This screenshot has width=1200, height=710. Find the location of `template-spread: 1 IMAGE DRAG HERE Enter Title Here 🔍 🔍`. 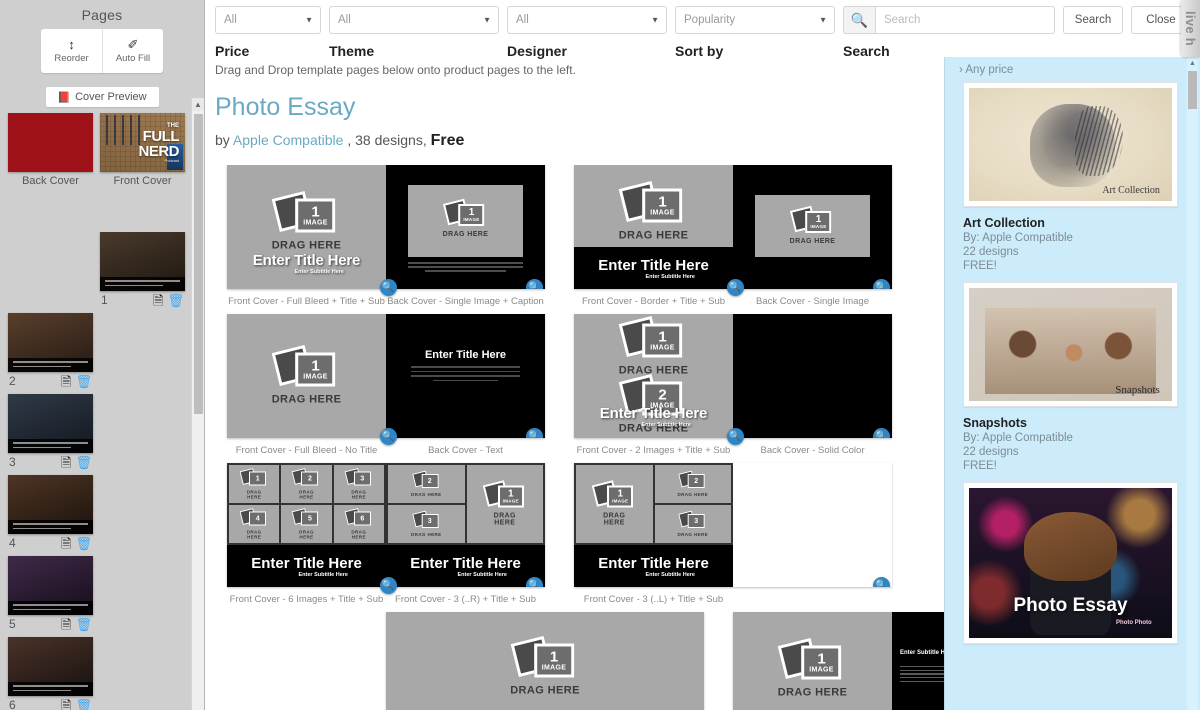

template-spread: 1 IMAGE DRAG HERE Enter Title Here 🔍 🔍 is located at coordinates (386, 379).